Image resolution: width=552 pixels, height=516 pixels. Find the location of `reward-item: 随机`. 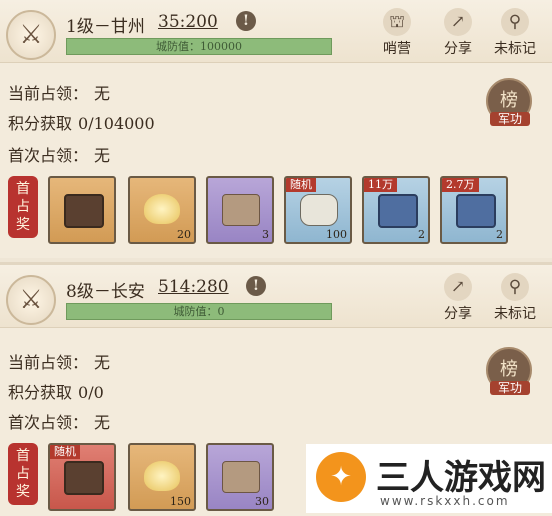

reward-item: 随机 is located at coordinates (82, 477).